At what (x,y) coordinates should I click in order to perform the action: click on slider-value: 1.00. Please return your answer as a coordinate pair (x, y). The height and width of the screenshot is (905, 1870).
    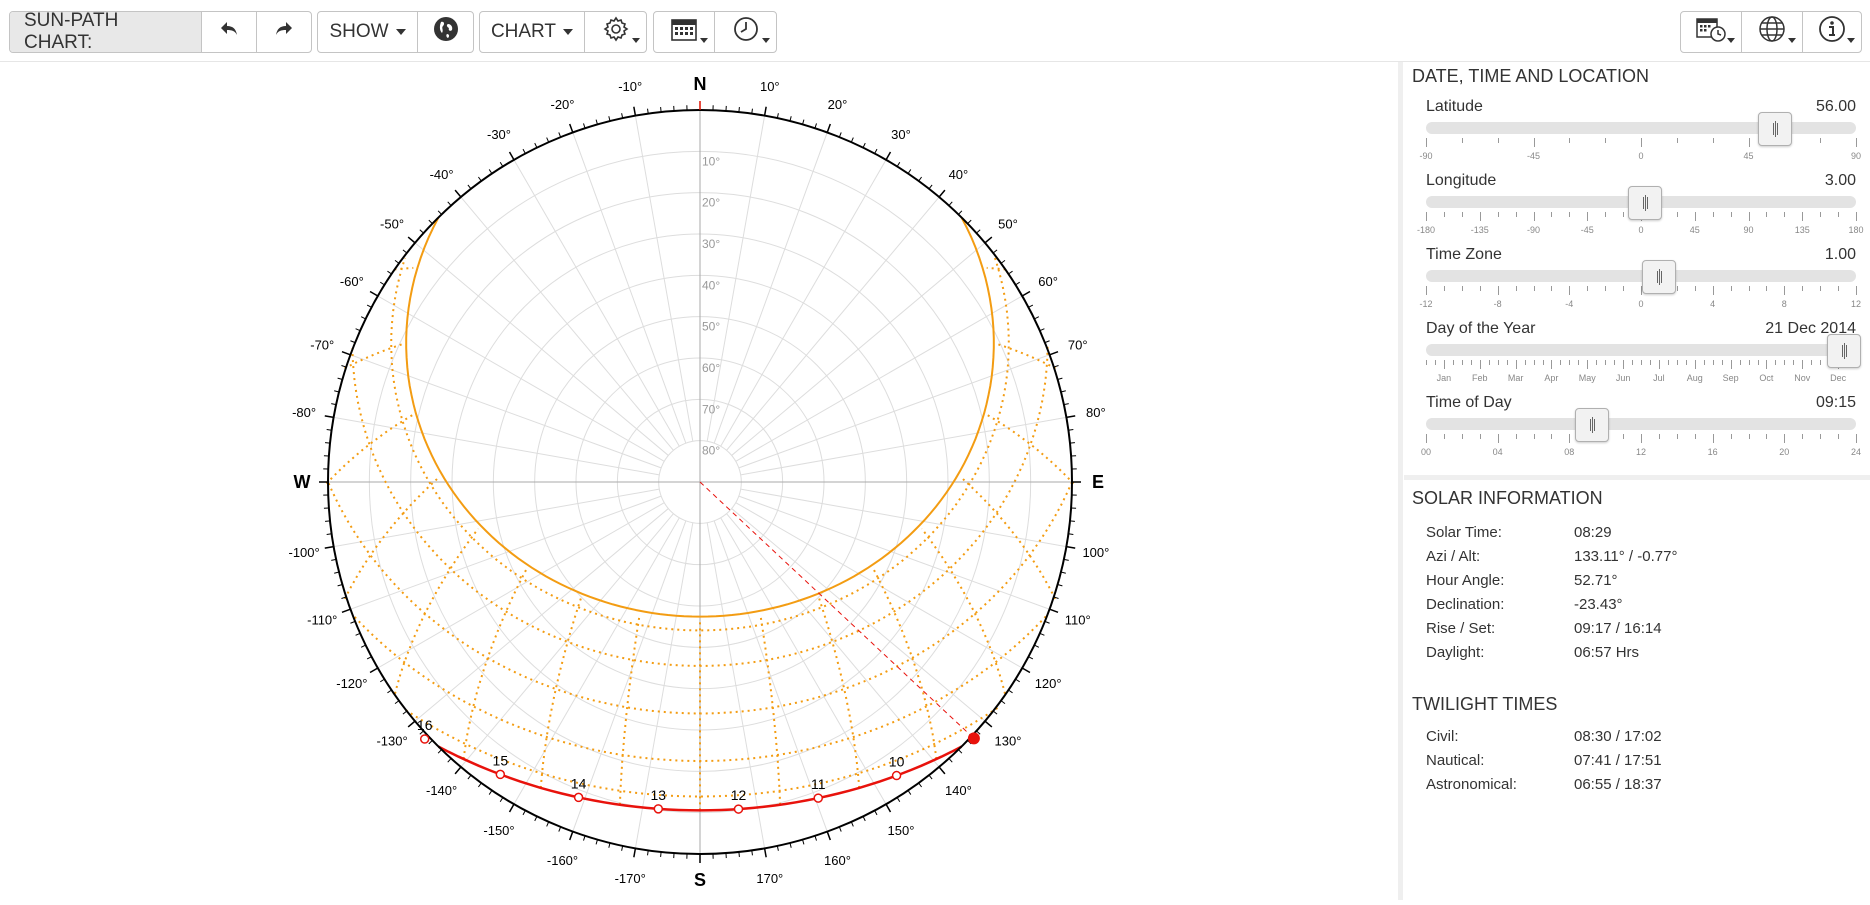
    Looking at the image, I should click on (1840, 255).